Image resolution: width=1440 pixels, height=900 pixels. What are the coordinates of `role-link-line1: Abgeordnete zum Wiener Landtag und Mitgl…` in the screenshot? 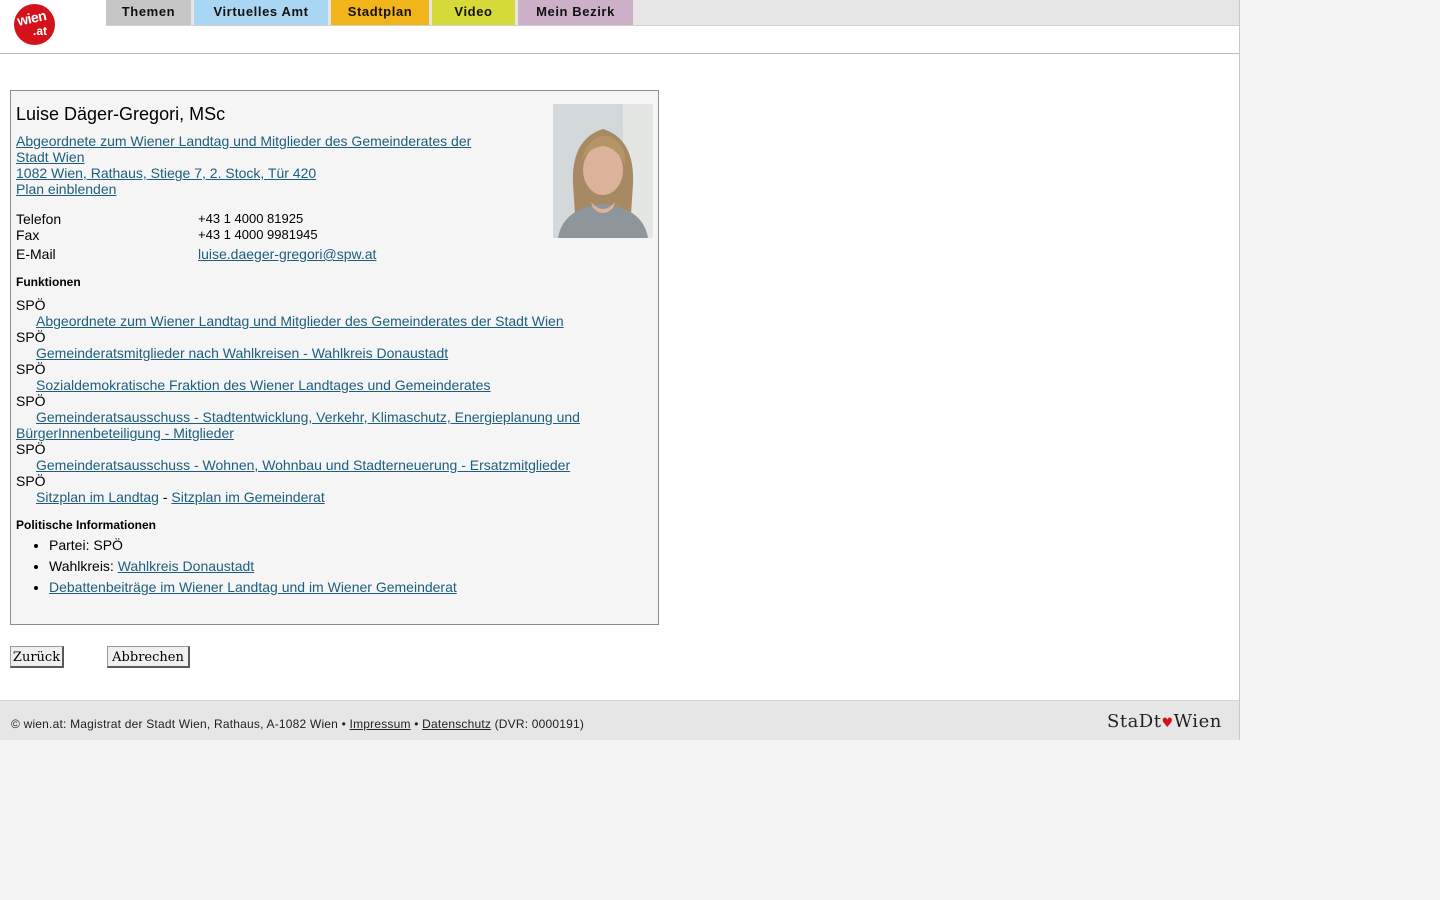 It's located at (243, 141).